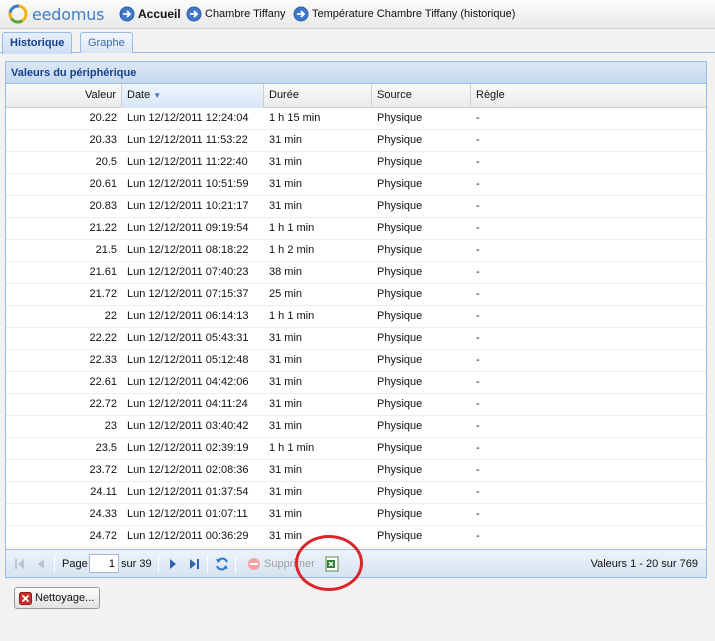 Image resolution: width=715 pixels, height=641 pixels. Describe the element at coordinates (188, 470) in the screenshot. I see `cell-date: Lun 12/12/2011 02:08:36` at that location.